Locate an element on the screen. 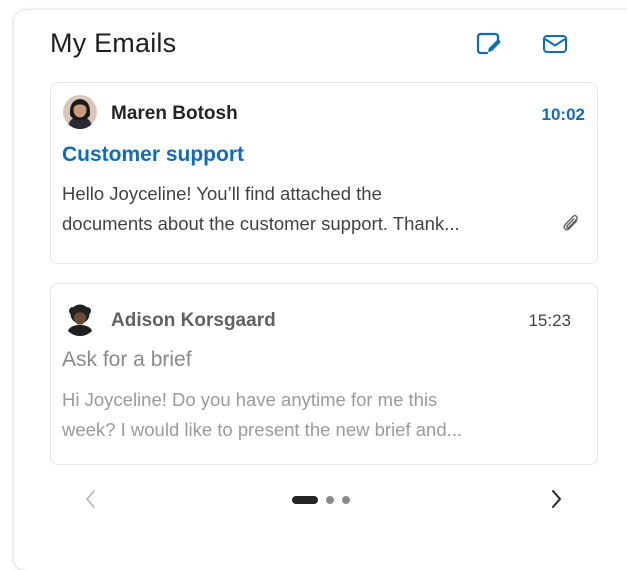 The width and height of the screenshot is (627, 570). compose-button is located at coordinates (488, 46).